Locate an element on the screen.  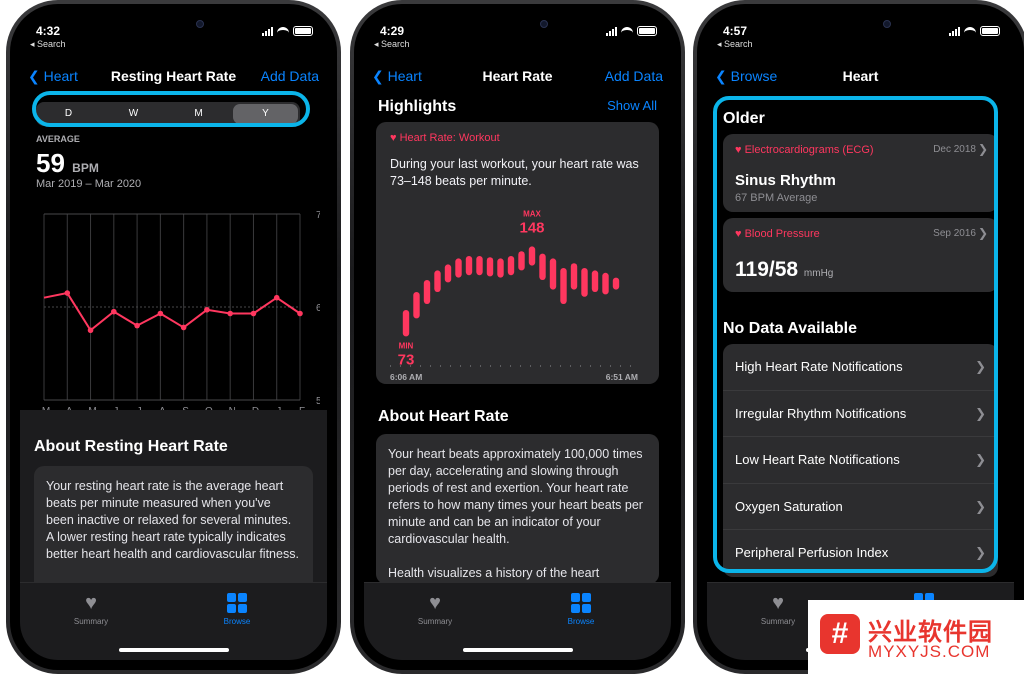
average-label: AVERAGE is located at coordinates (58, 139).